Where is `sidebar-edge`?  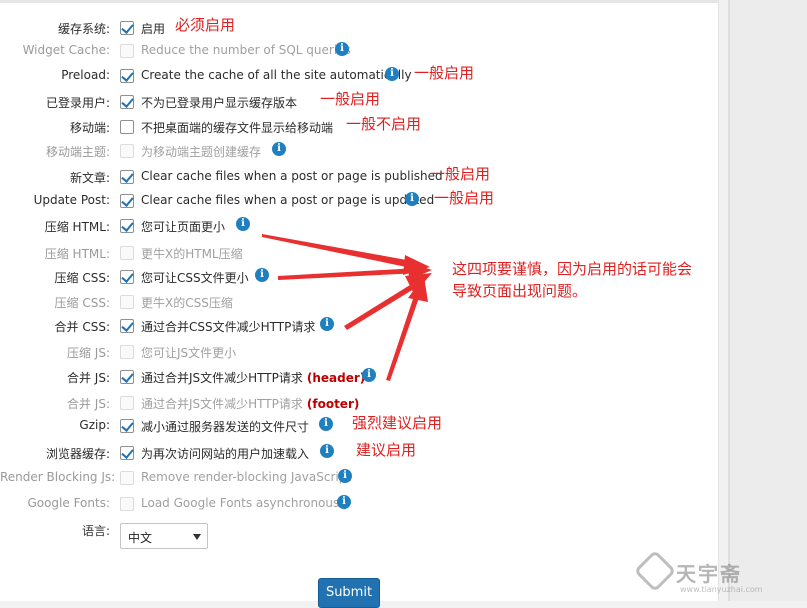
sidebar-edge is located at coordinates (729, 300).